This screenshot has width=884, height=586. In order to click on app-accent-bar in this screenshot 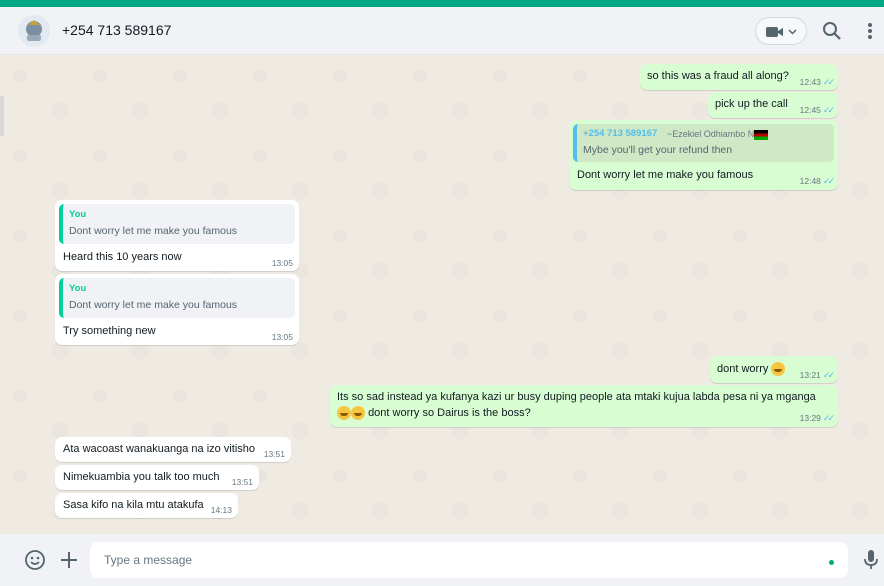, I will do `click(442, 3)`.